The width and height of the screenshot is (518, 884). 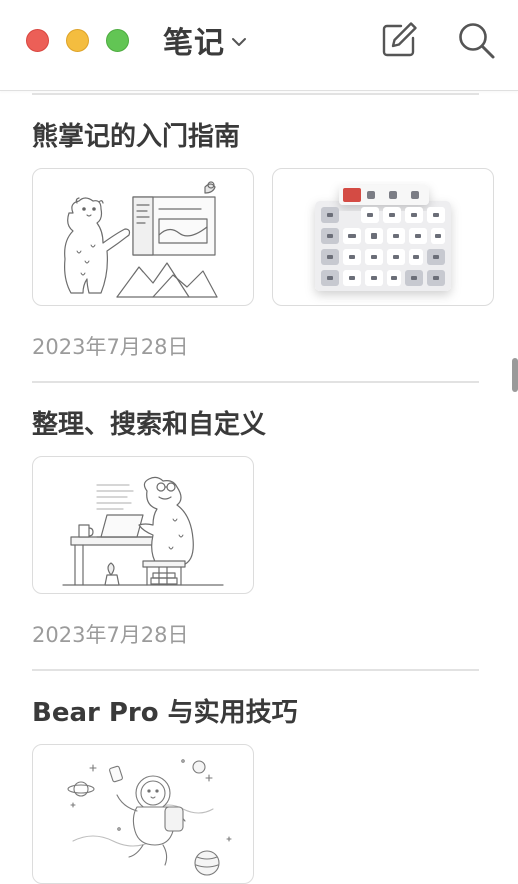 I want to click on compose-icon, so click(x=399, y=40).